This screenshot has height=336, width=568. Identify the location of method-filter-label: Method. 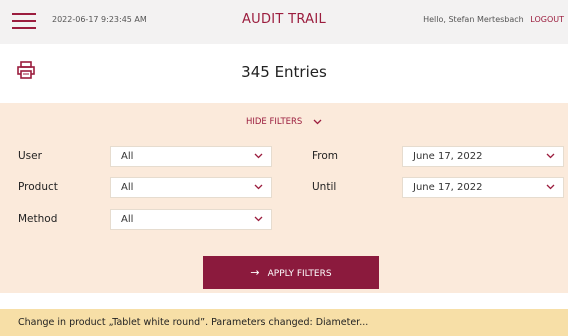
(38, 219).